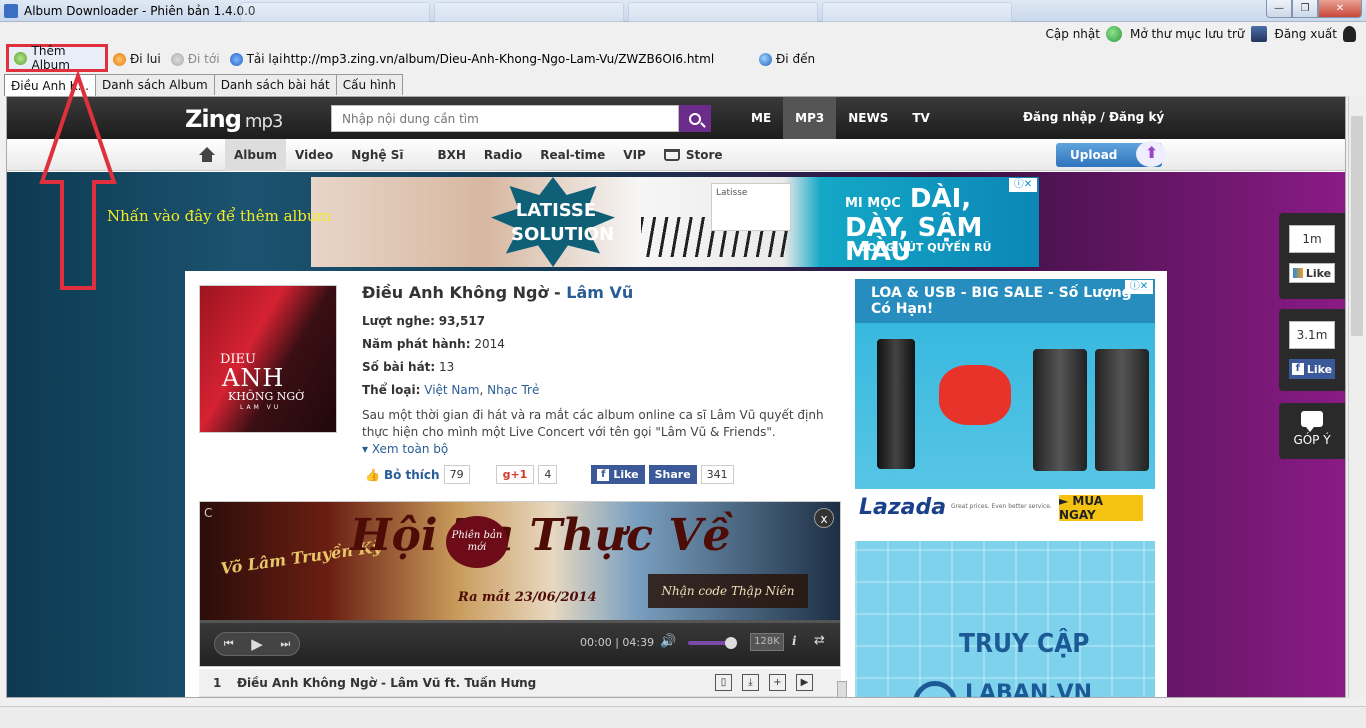 Image resolution: width=1366 pixels, height=728 pixels. Describe the element at coordinates (513, 59) in the screenshot. I see `address-input` at that location.